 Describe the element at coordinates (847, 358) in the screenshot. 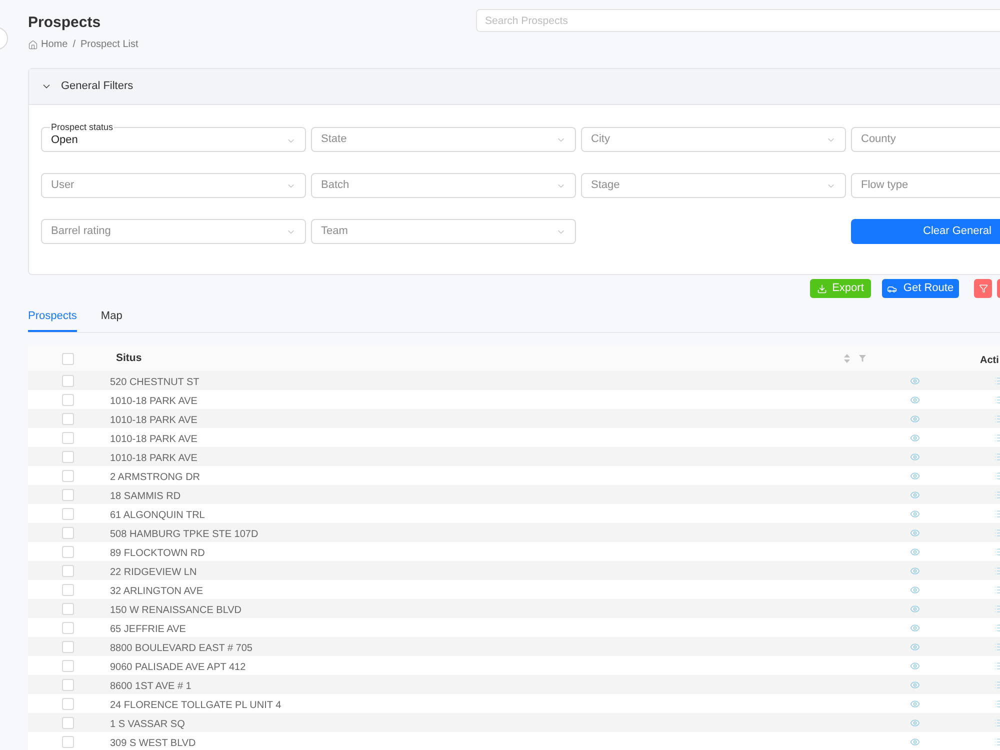

I see `sort-icon` at that location.